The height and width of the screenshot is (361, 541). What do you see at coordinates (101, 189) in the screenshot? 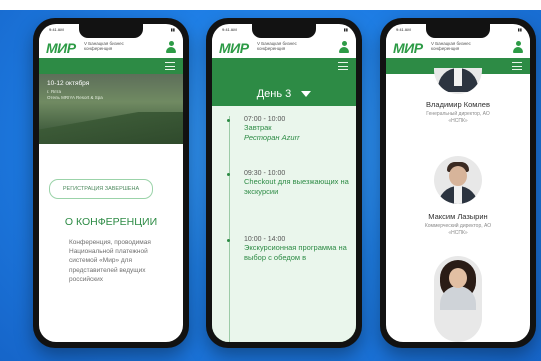
I see `registration-button: РЕГИСТРАЦИЯ ЗАВЕРШЕНА` at bounding box center [101, 189].